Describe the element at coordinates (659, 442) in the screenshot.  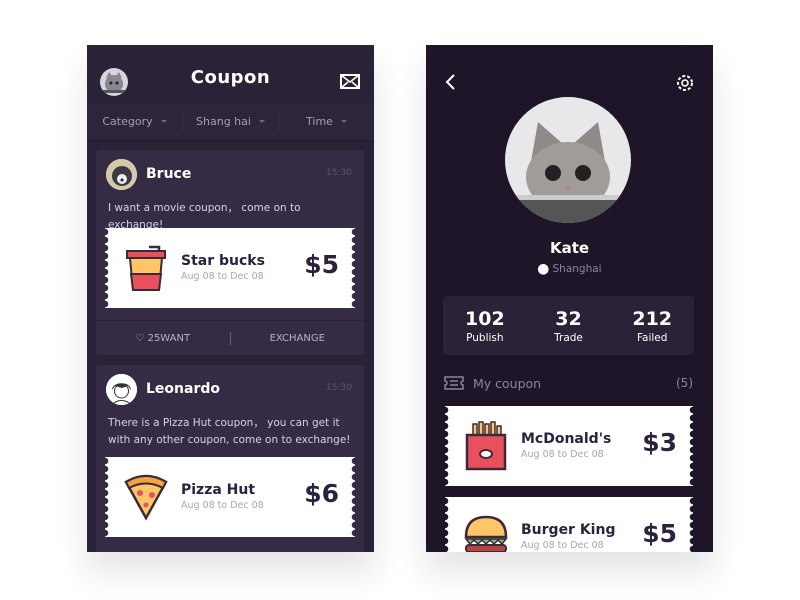
I see `coupon-price: $3` at that location.